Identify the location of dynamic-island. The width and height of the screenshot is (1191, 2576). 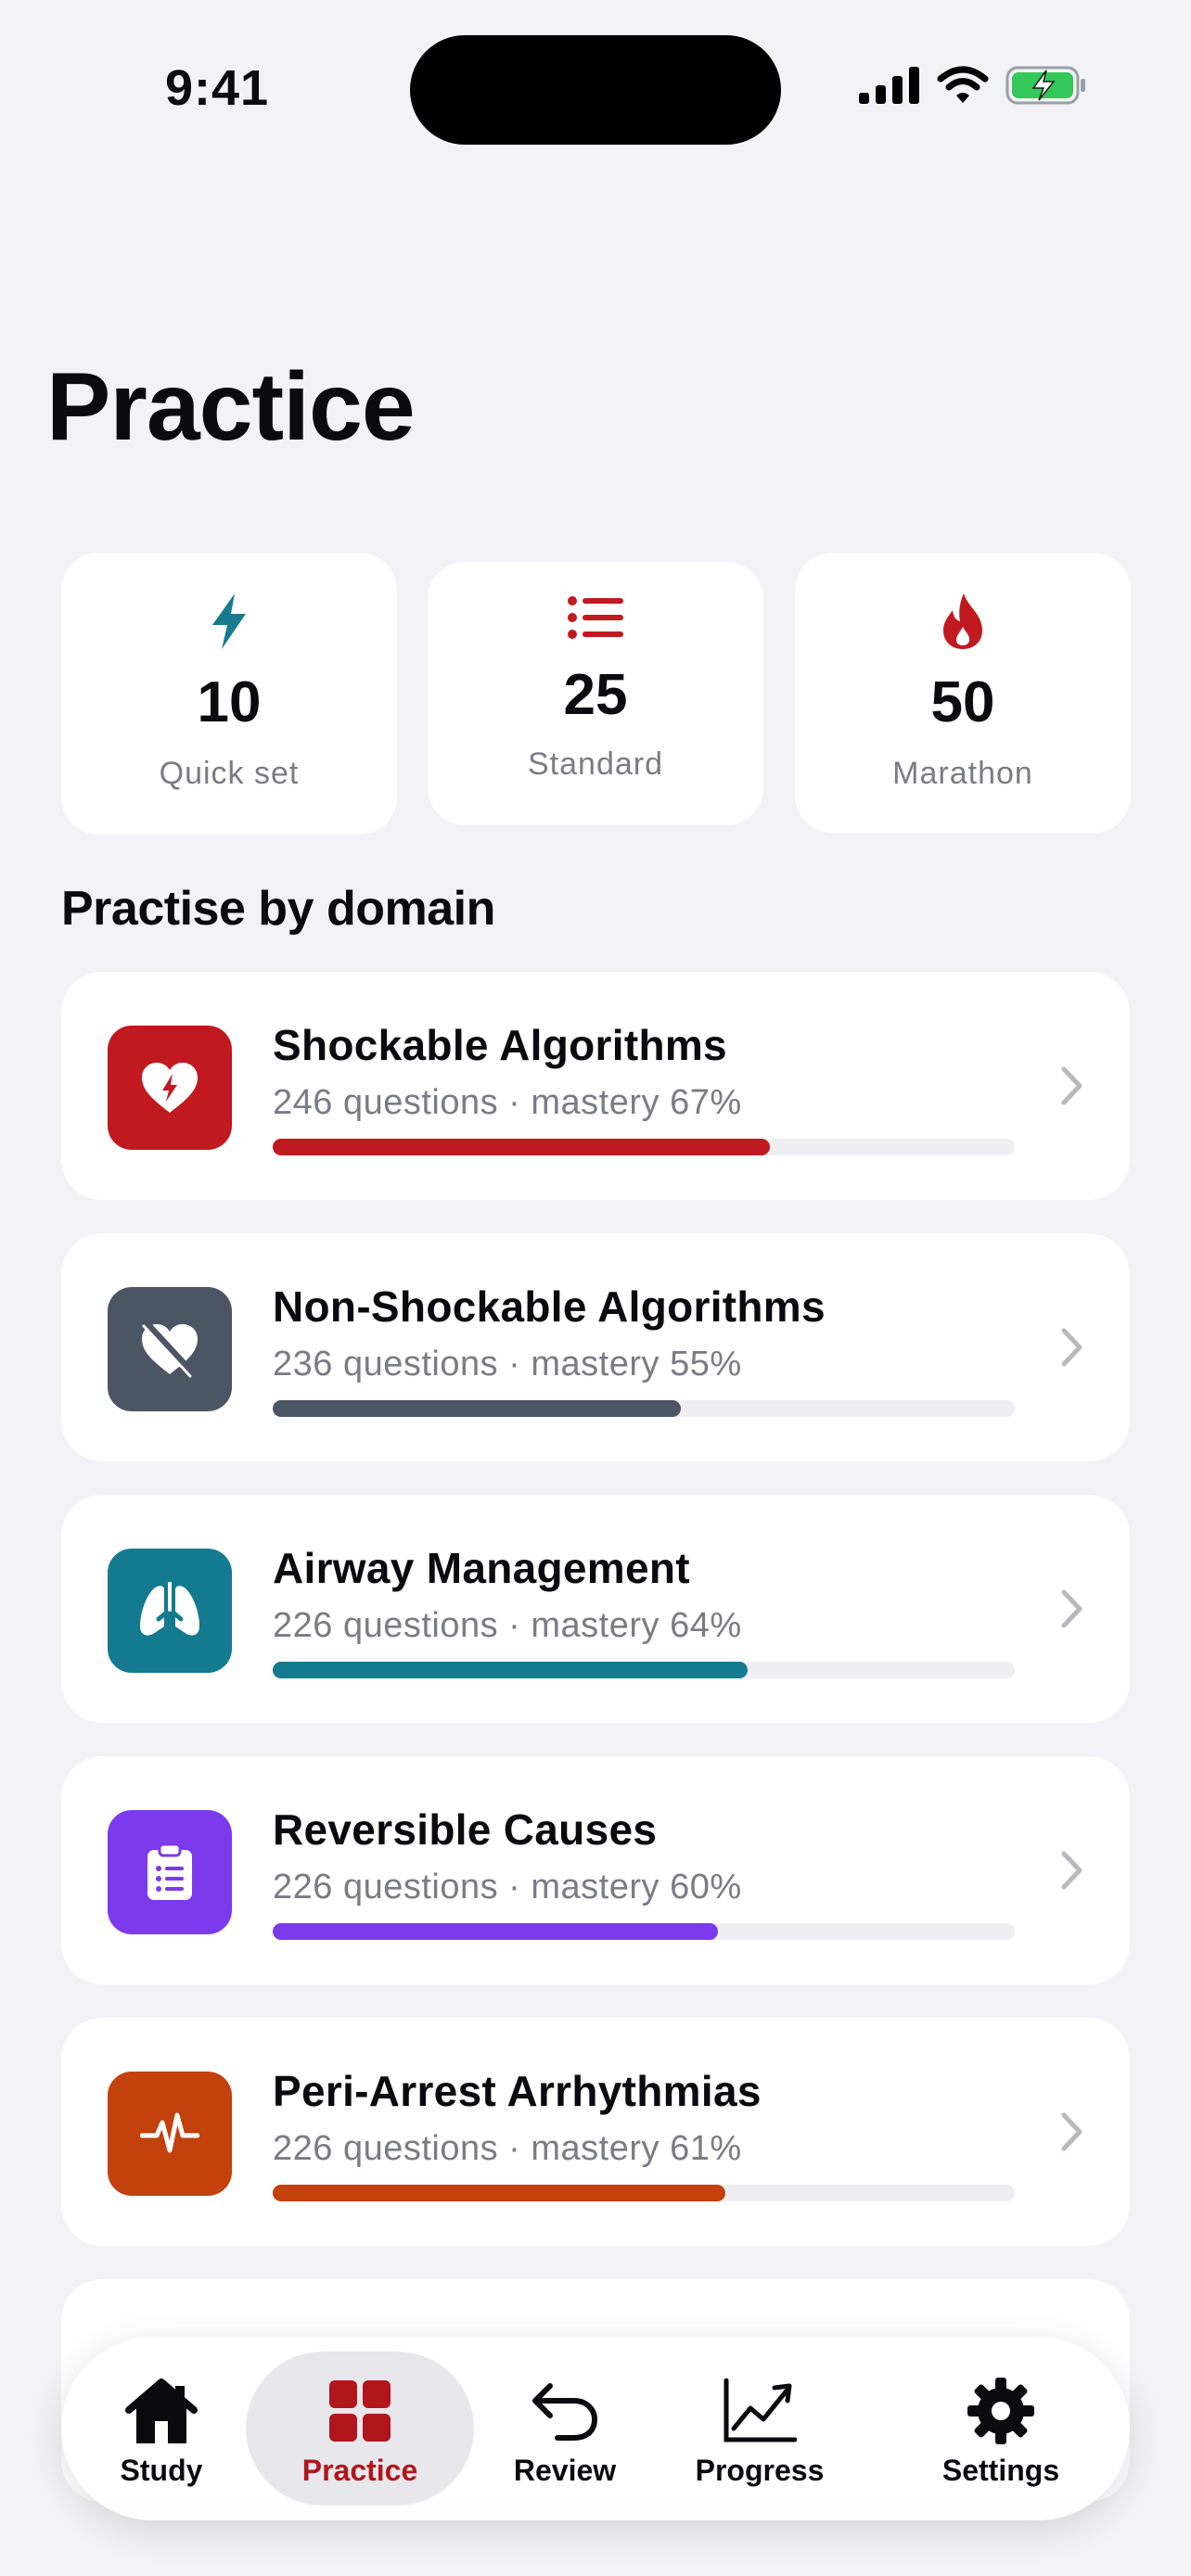
(595, 90).